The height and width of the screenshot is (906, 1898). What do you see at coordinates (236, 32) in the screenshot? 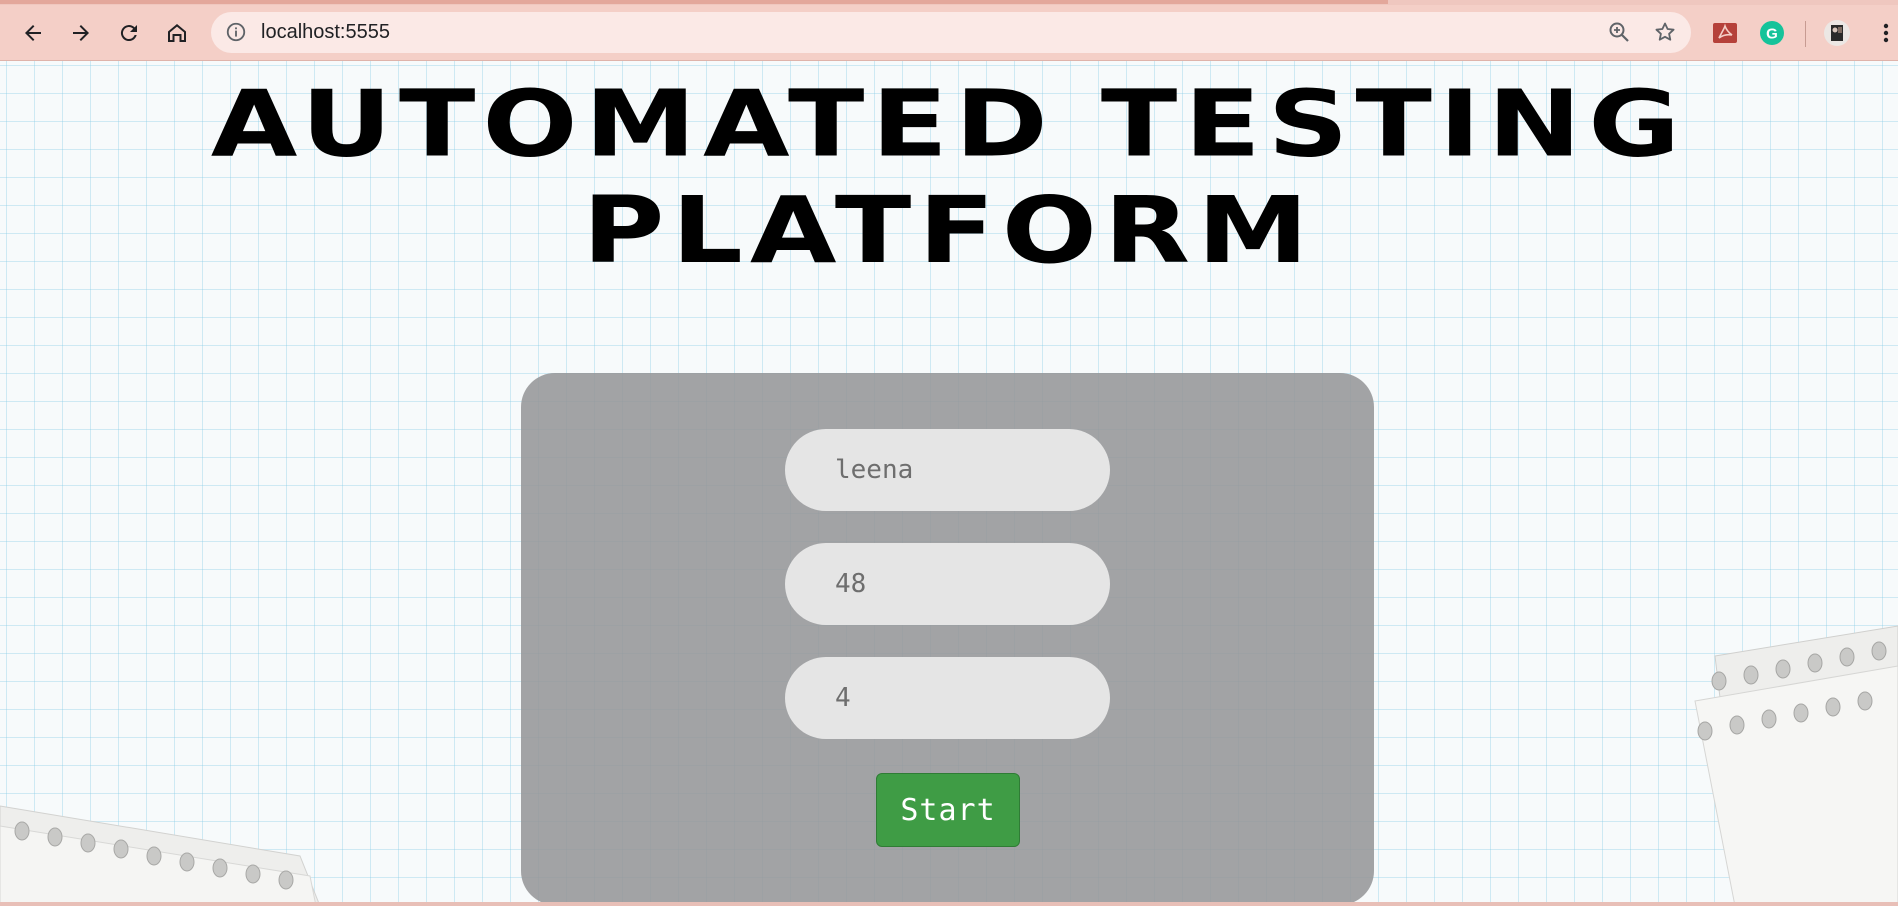
I see `info-icon` at bounding box center [236, 32].